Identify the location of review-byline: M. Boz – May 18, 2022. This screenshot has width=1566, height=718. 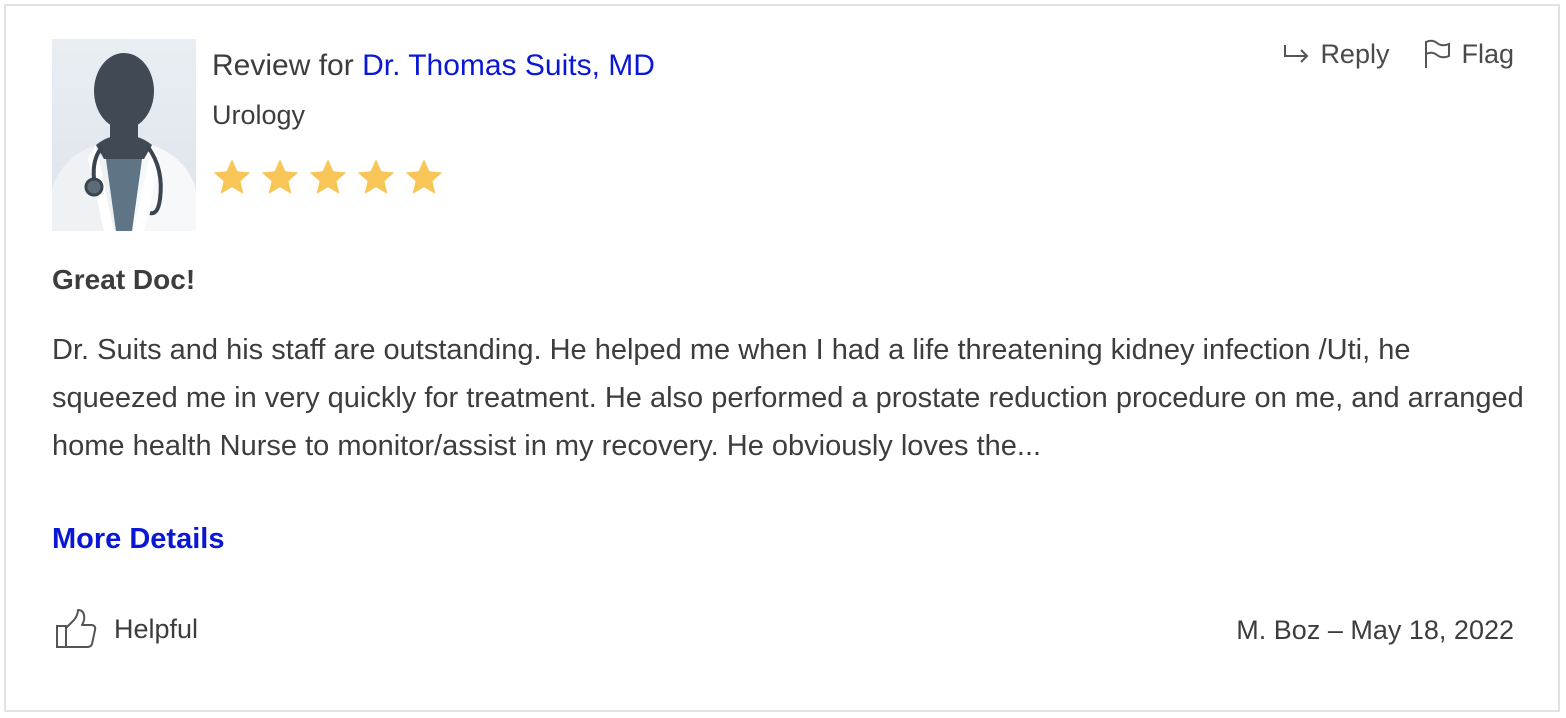
(1375, 630).